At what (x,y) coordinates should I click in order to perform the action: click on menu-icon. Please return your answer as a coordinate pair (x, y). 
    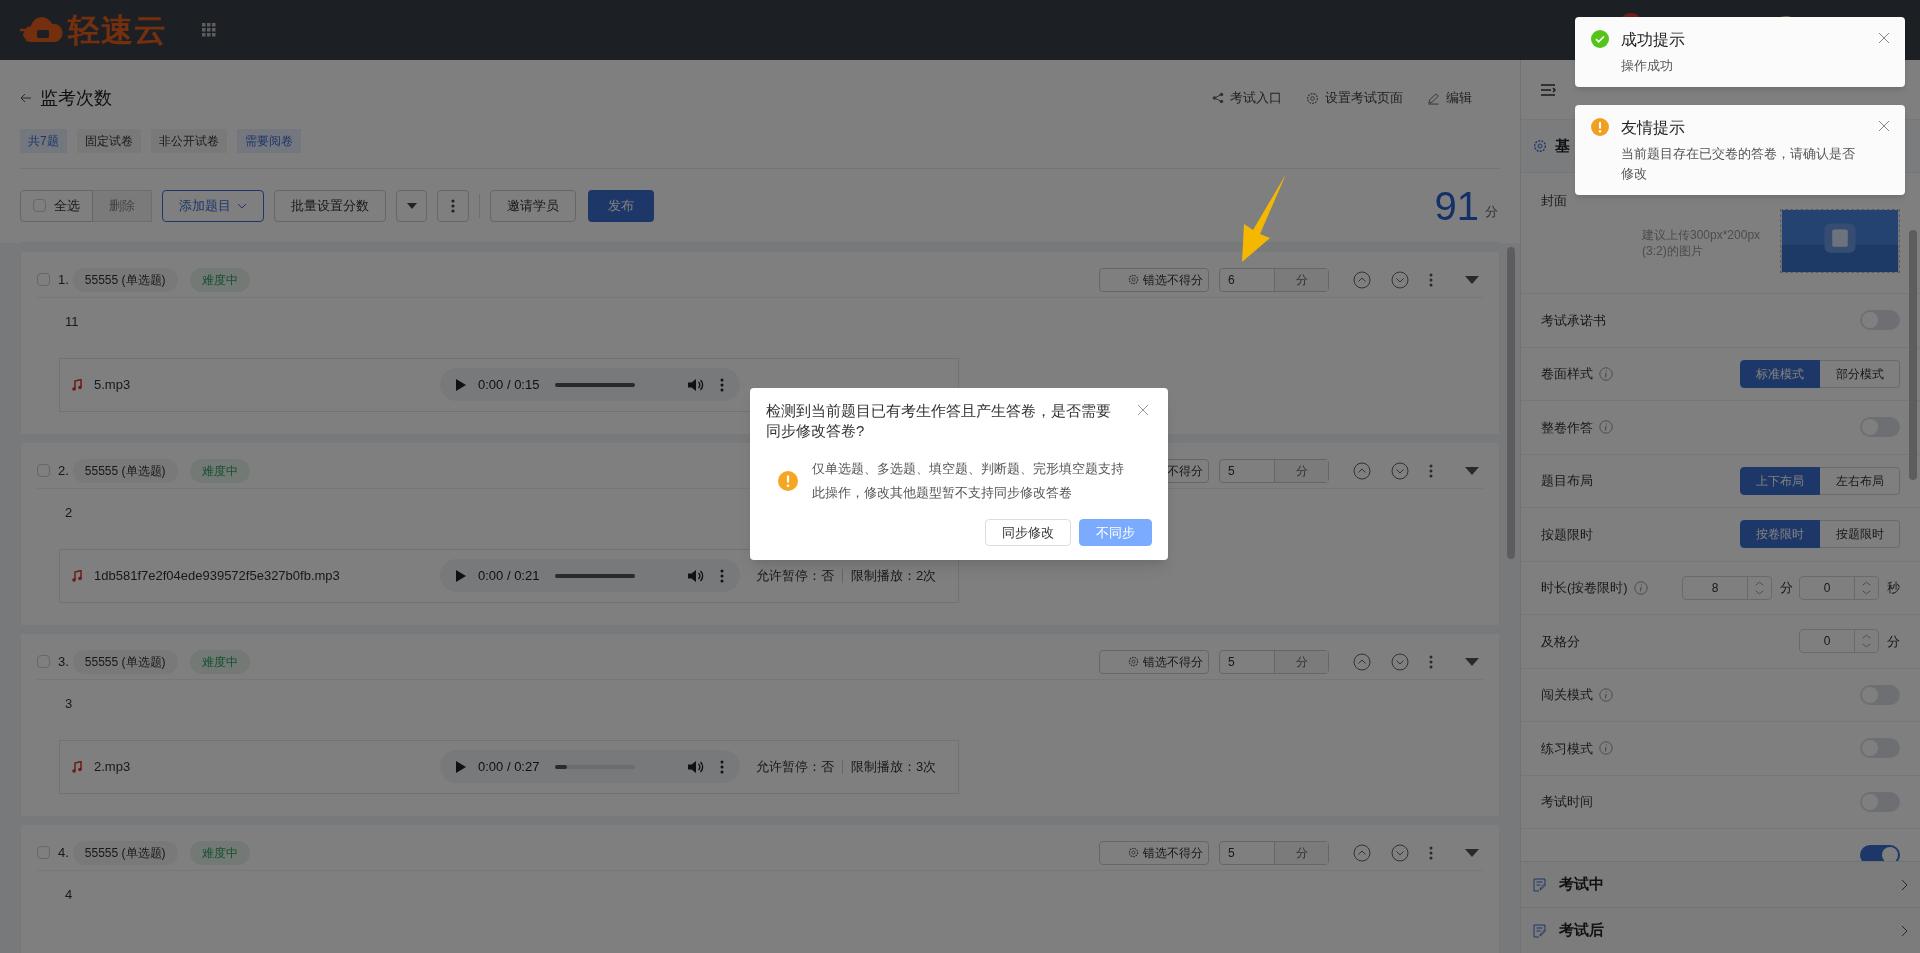
    Looking at the image, I should click on (1549, 89).